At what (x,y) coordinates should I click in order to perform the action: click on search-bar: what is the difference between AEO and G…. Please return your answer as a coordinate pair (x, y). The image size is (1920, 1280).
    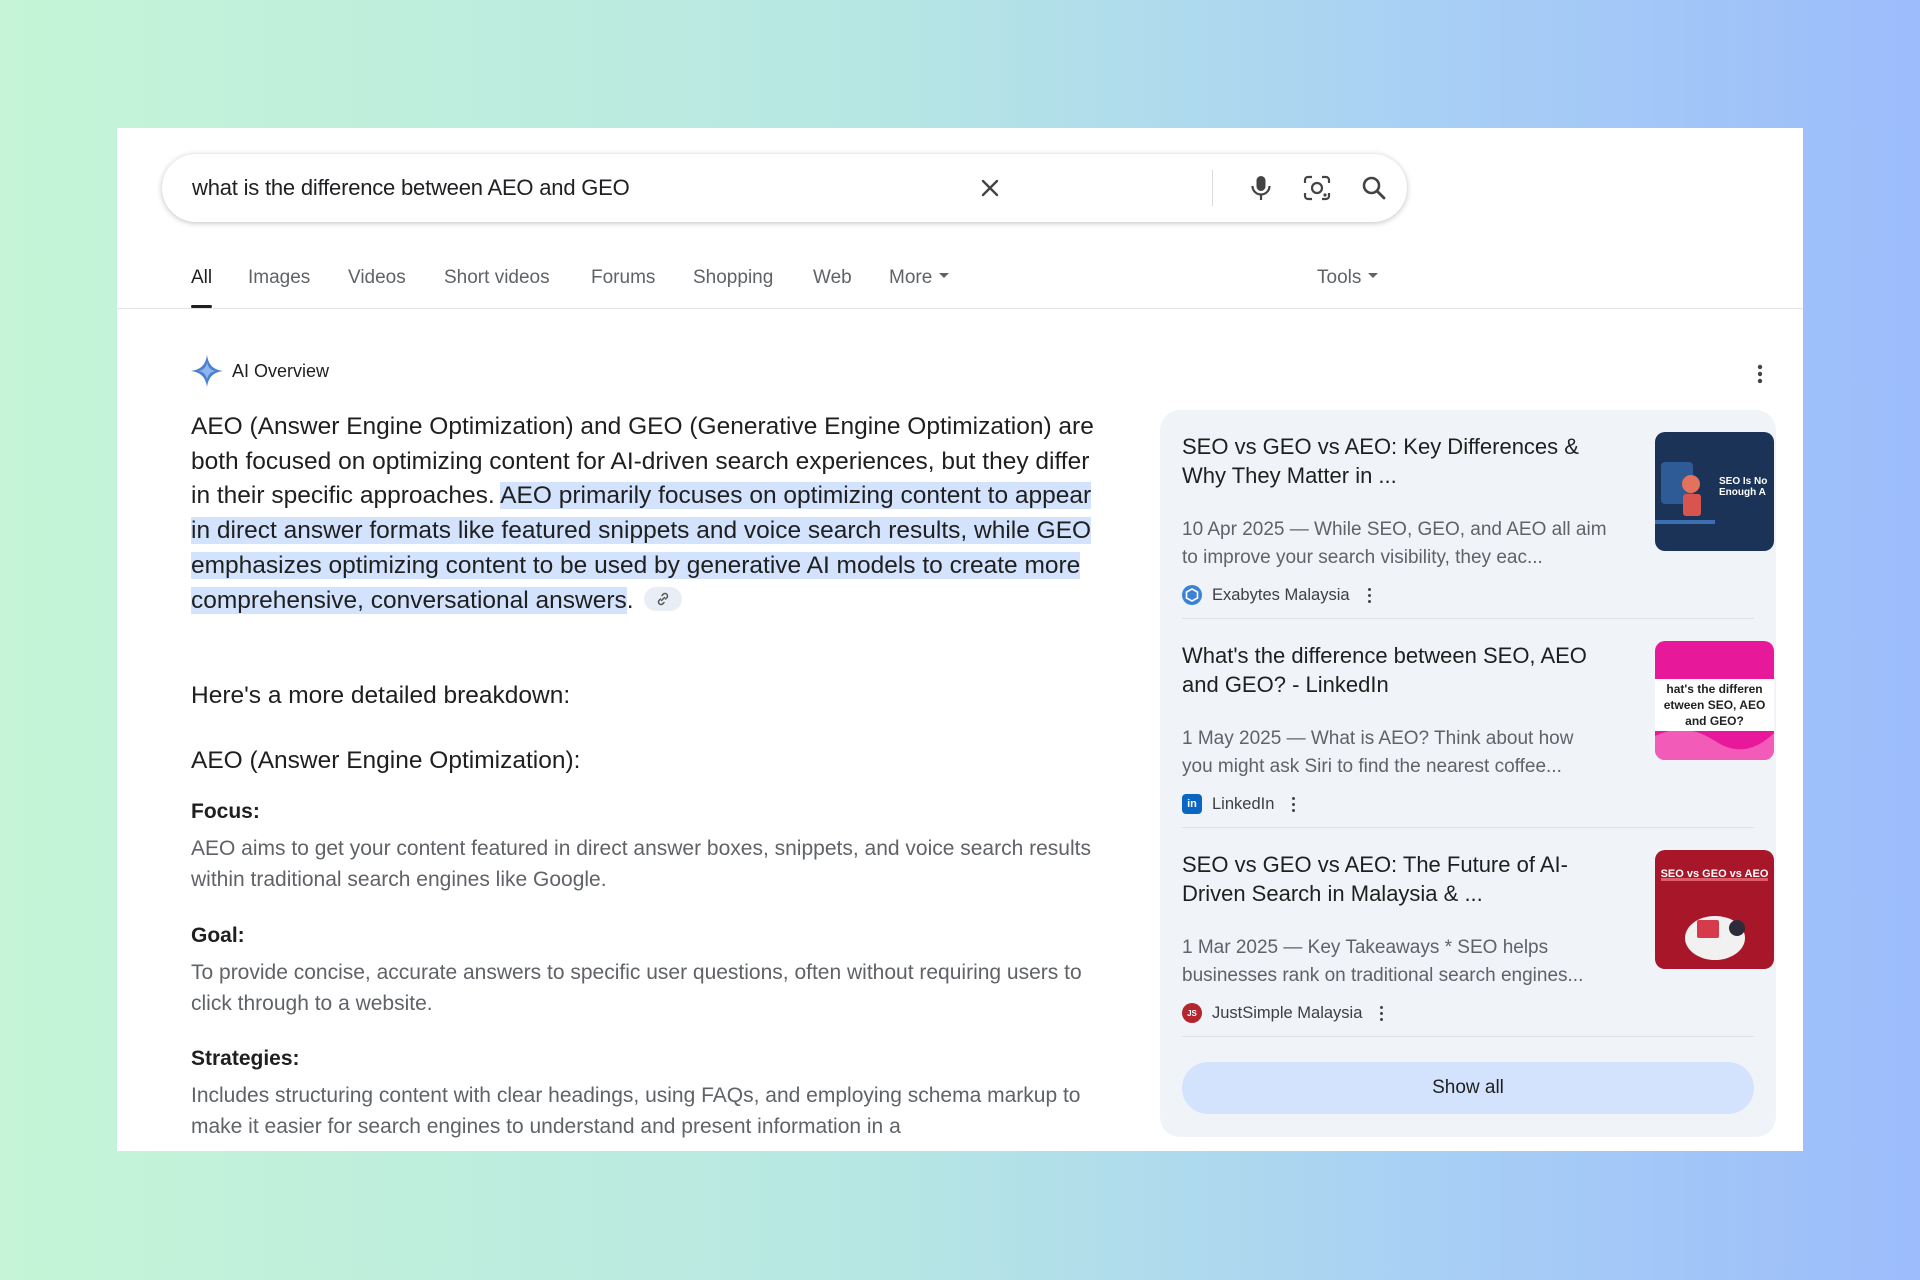
    Looking at the image, I should click on (784, 188).